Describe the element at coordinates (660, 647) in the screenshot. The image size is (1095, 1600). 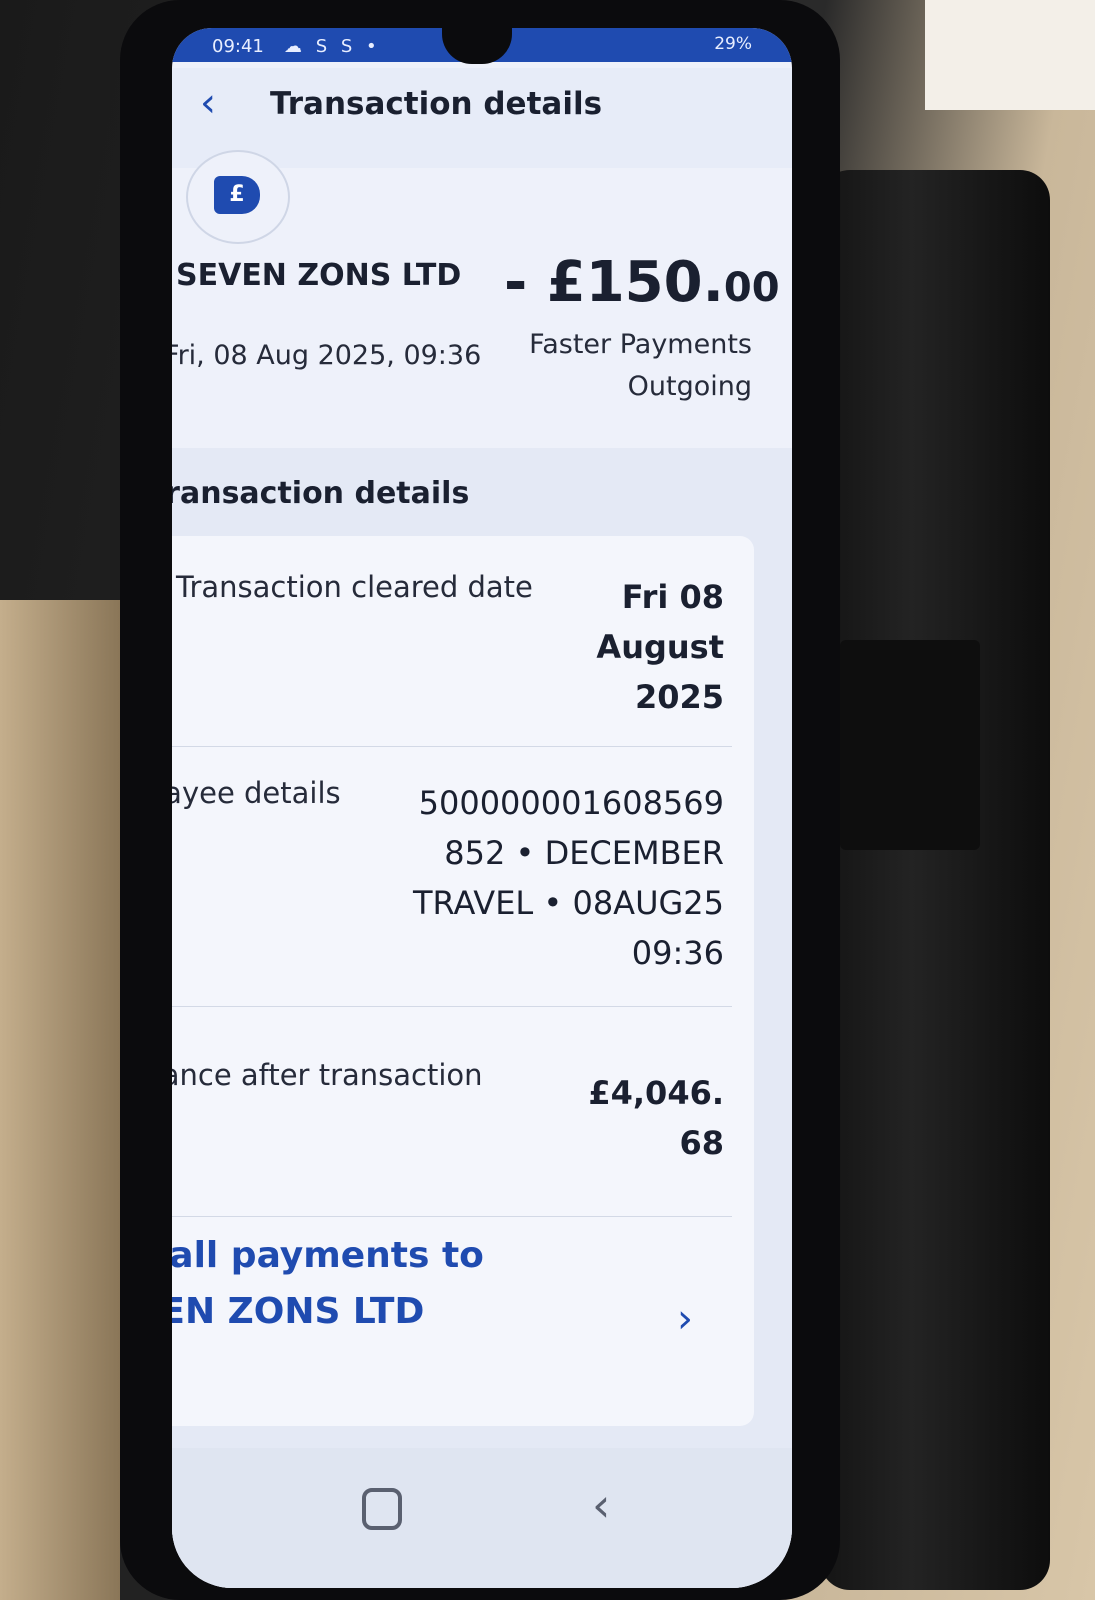
I see `cleared-date-value: Fri 08 August 2025` at that location.